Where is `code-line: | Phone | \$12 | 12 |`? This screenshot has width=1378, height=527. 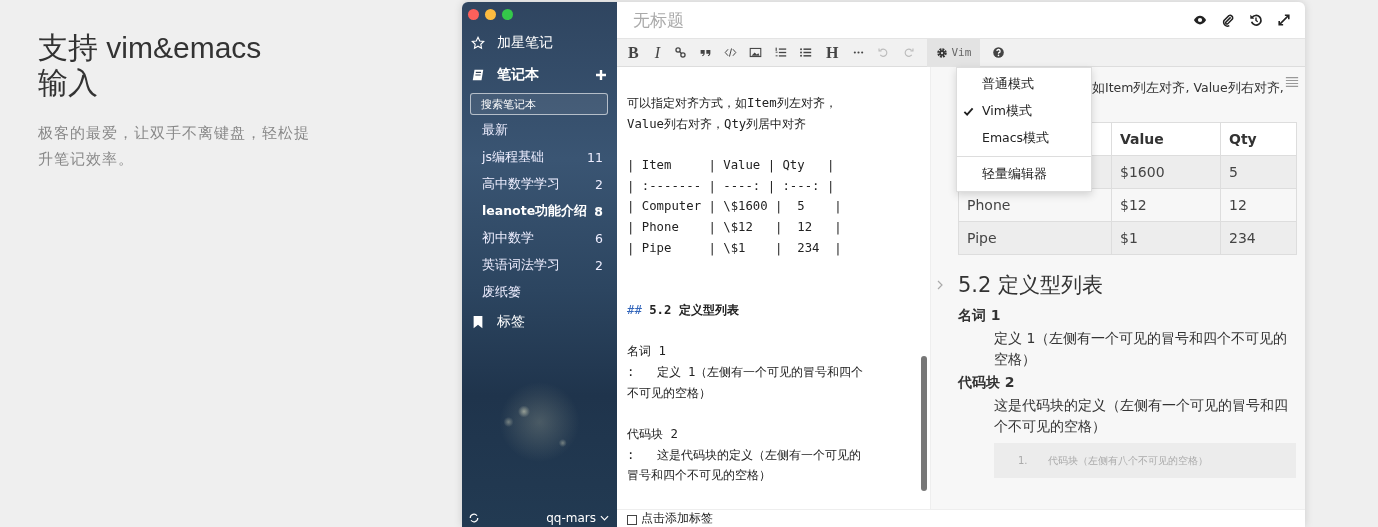 code-line: | Phone | \$12 | 12 | is located at coordinates (735, 228).